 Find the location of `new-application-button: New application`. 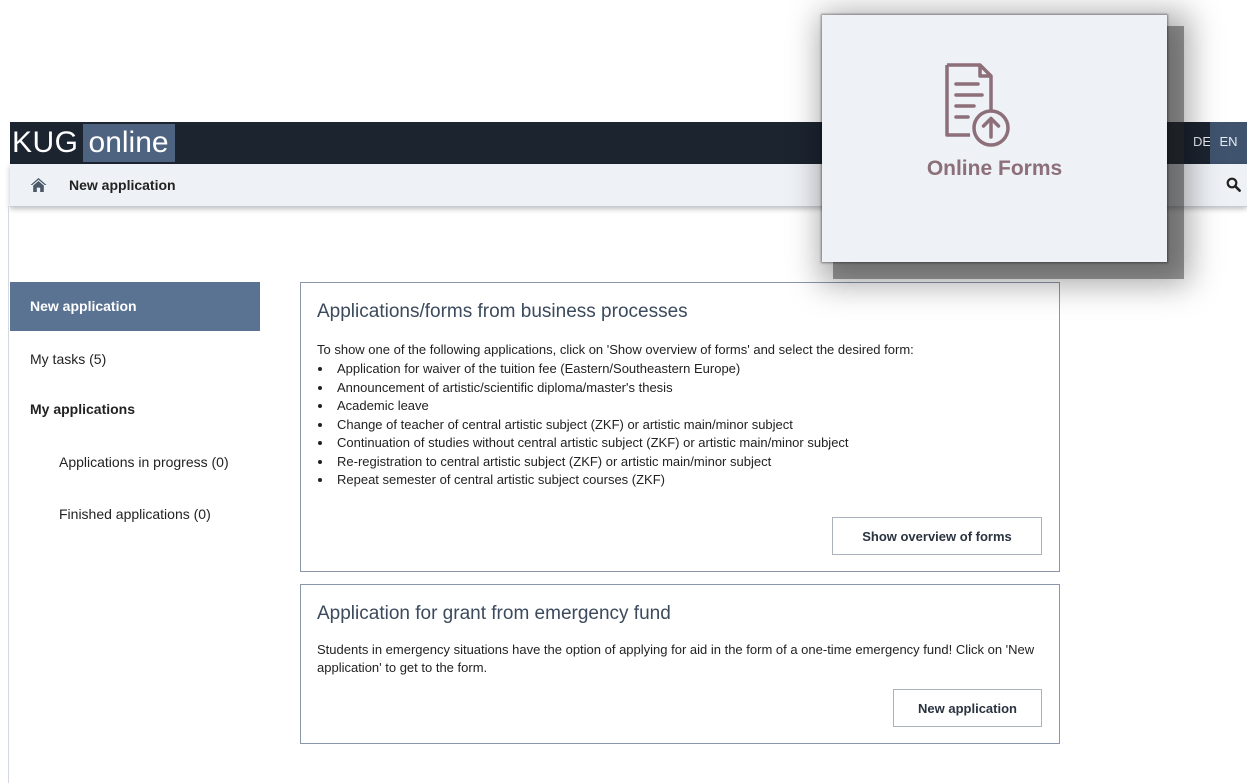

new-application-button: New application is located at coordinates (967, 708).